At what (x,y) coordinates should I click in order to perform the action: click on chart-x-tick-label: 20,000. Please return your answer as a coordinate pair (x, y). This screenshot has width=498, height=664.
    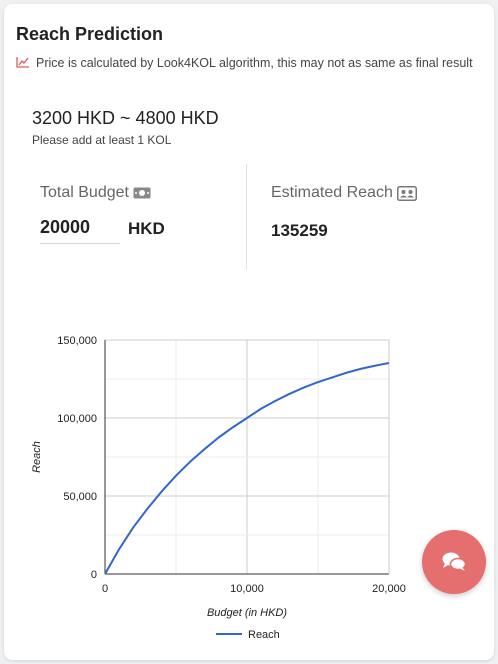
    Looking at the image, I should click on (389, 589).